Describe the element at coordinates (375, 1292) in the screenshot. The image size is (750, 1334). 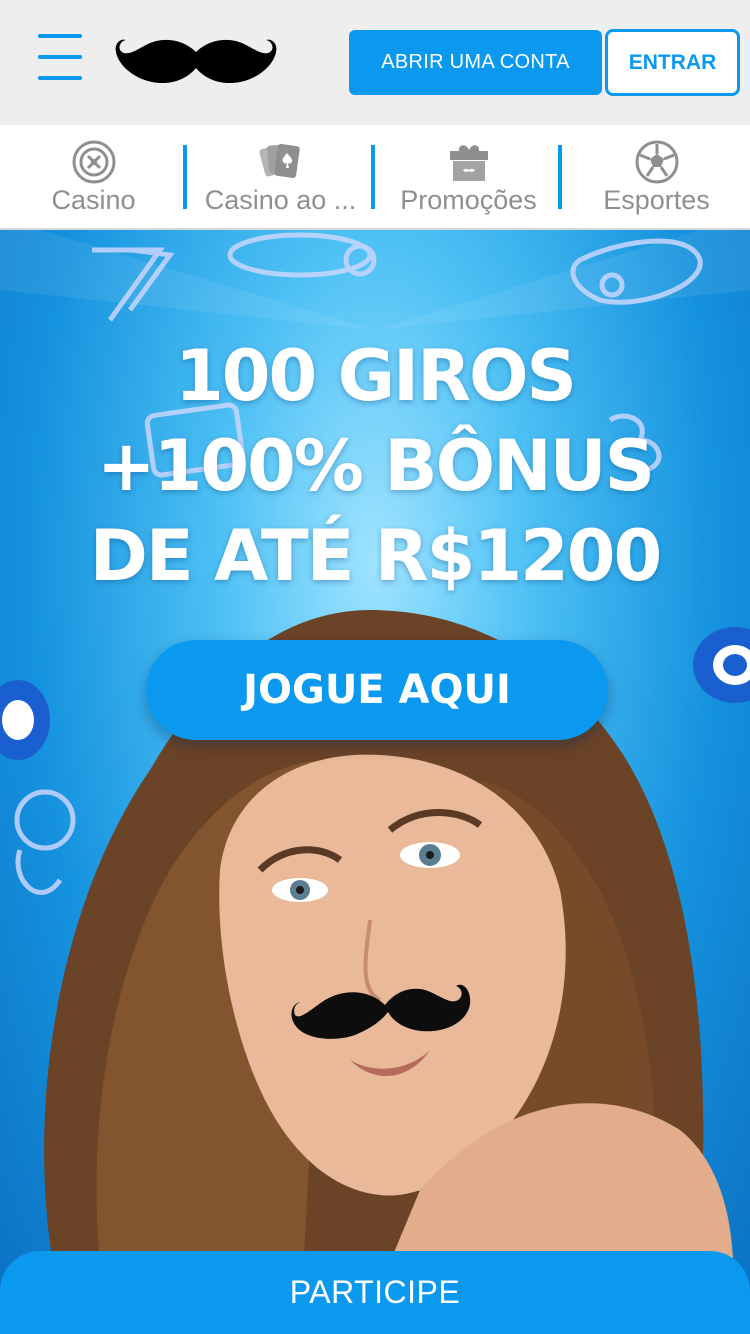
I see `participate-button: PARTICIPE` at that location.